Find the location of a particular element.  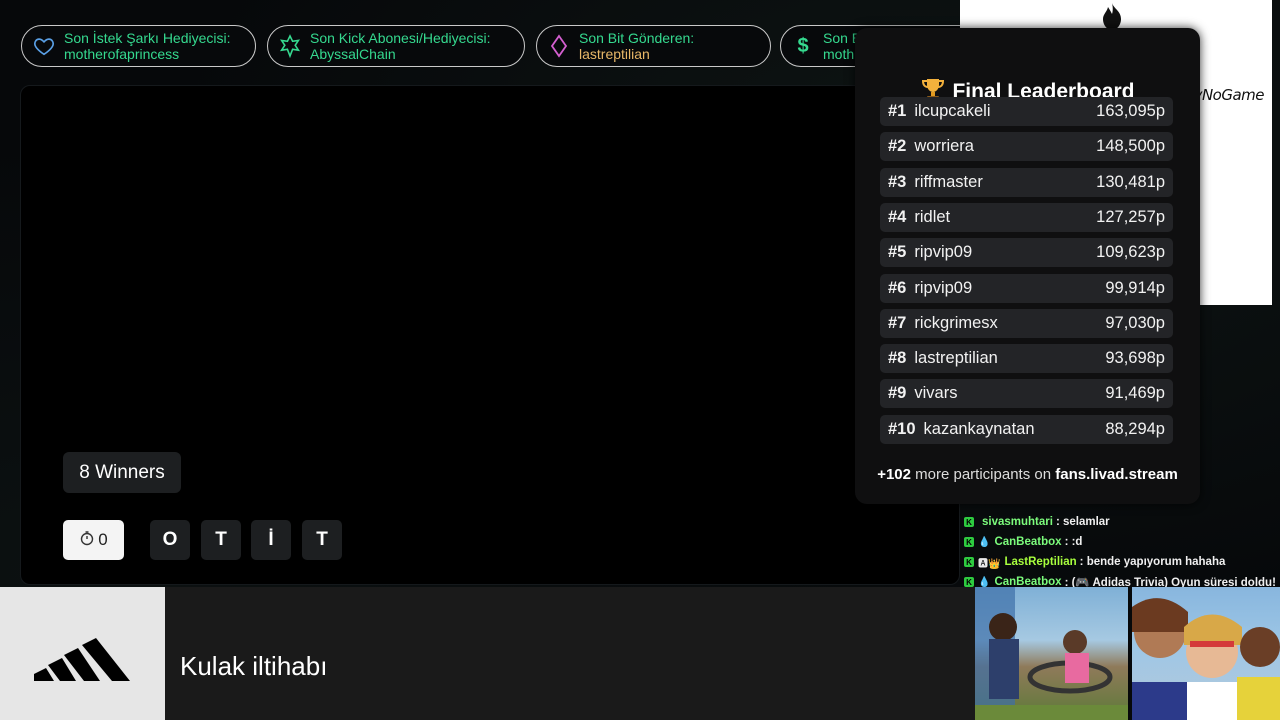

leaderboard-row: #1 ilcupcakeli 163,095p is located at coordinates (1026, 111).